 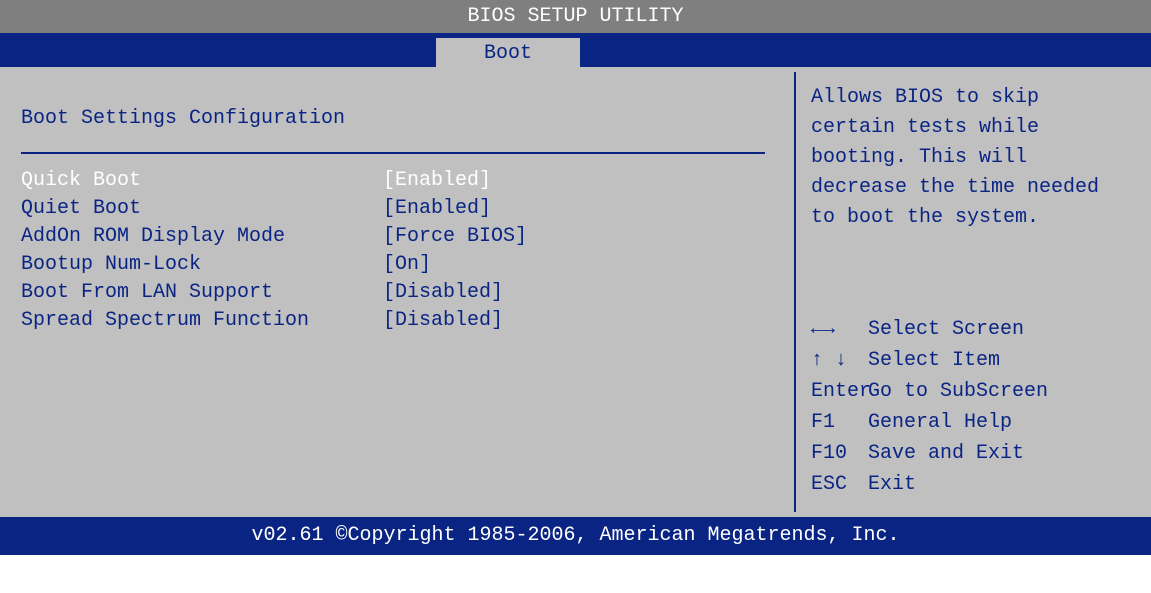 What do you see at coordinates (841, 391) in the screenshot?
I see `key-name: Enter` at bounding box center [841, 391].